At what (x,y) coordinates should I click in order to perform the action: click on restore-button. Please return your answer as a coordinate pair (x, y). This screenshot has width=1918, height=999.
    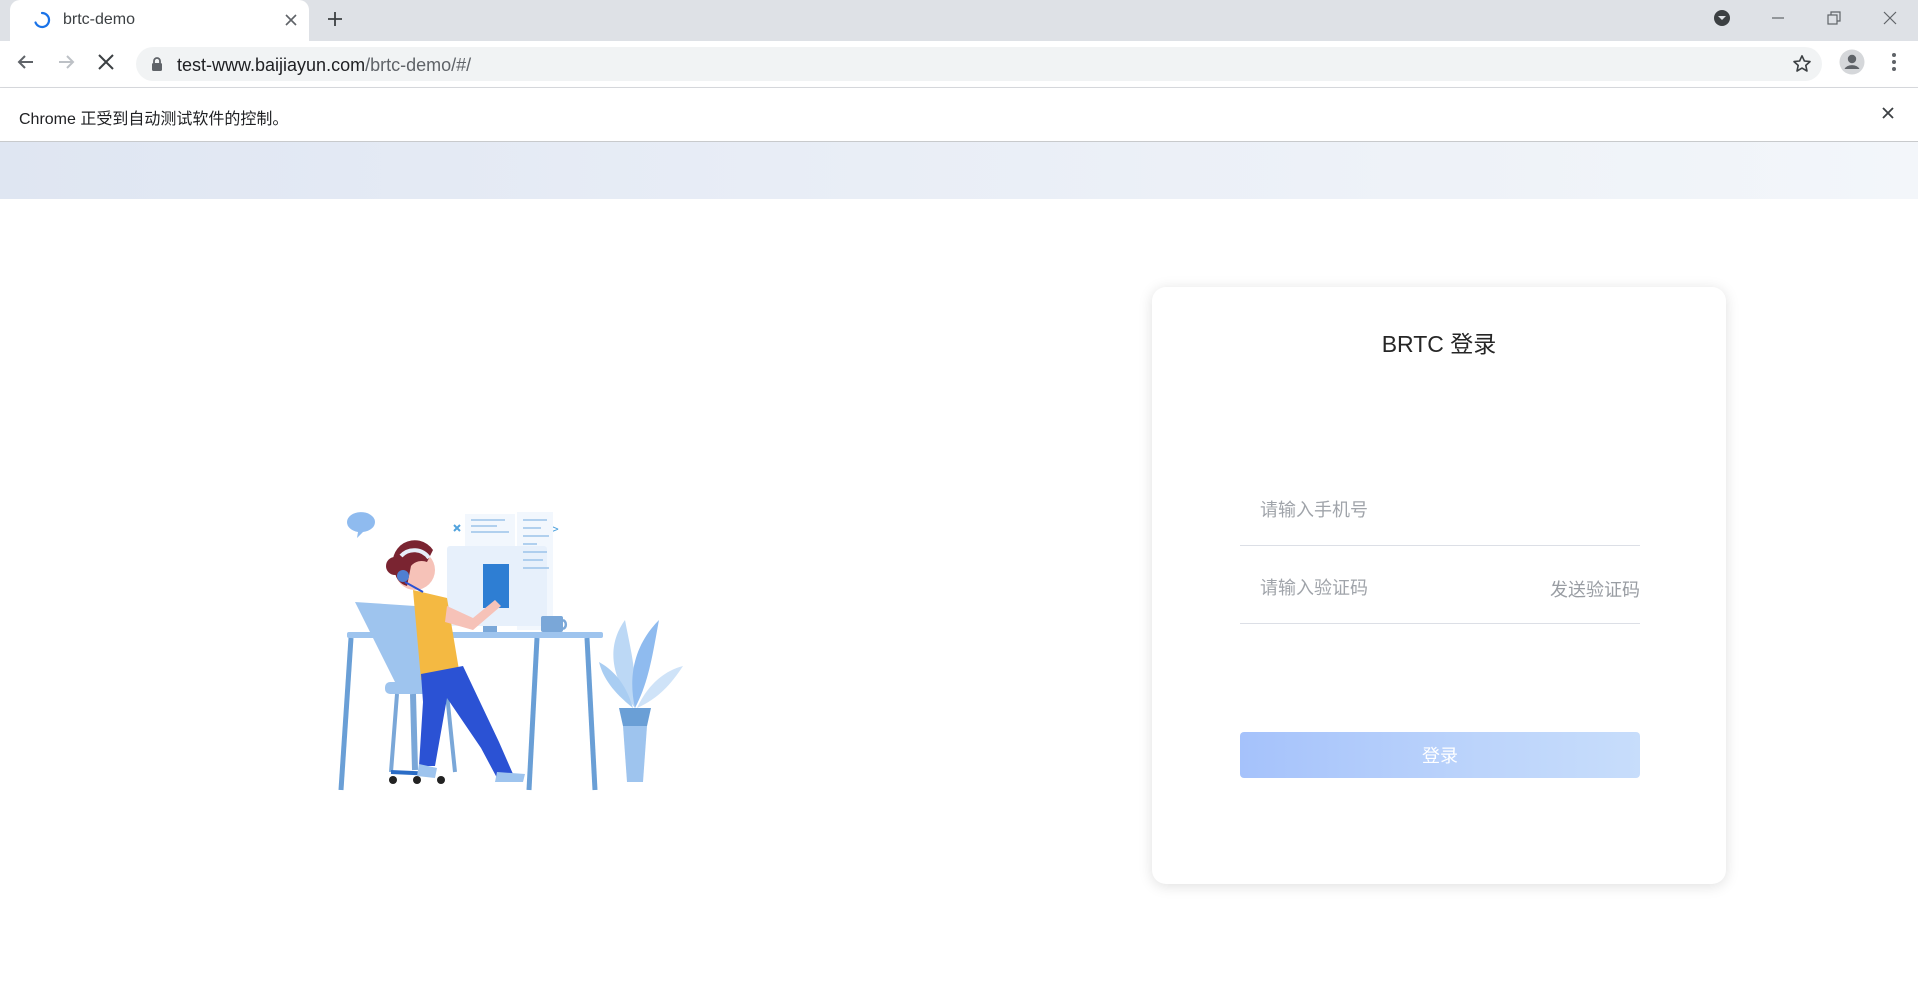
    Looking at the image, I should click on (1834, 20).